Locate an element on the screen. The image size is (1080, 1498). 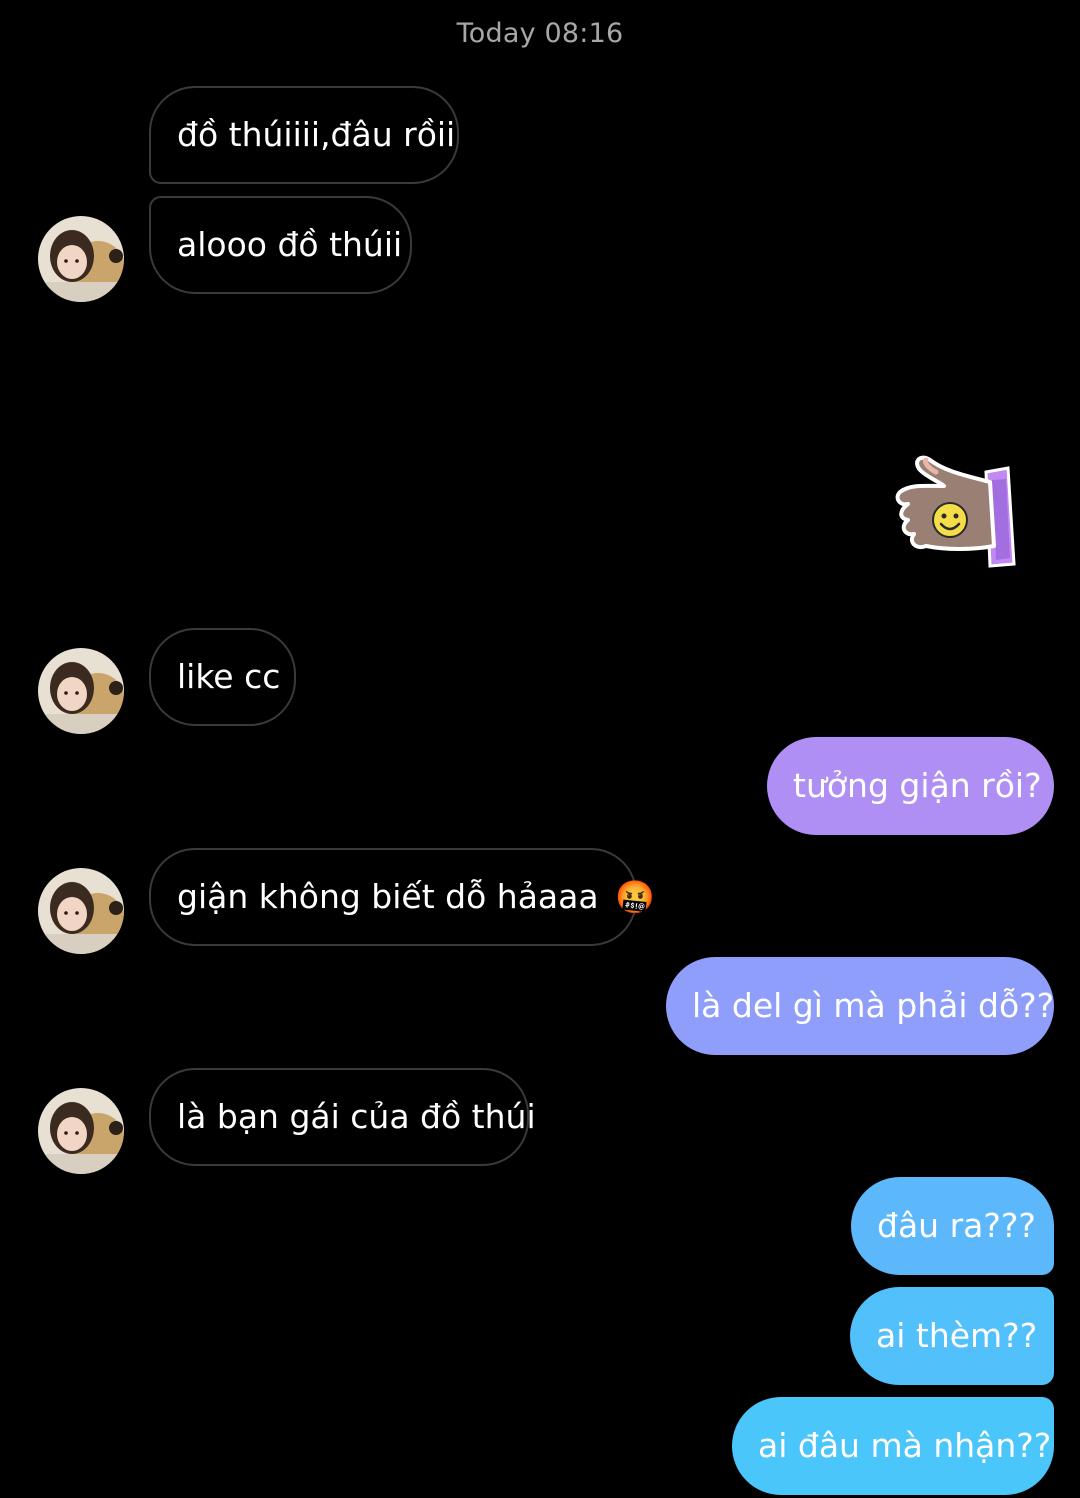
message-text: đồ thúiiii,đâu rồii is located at coordinates (316, 134).